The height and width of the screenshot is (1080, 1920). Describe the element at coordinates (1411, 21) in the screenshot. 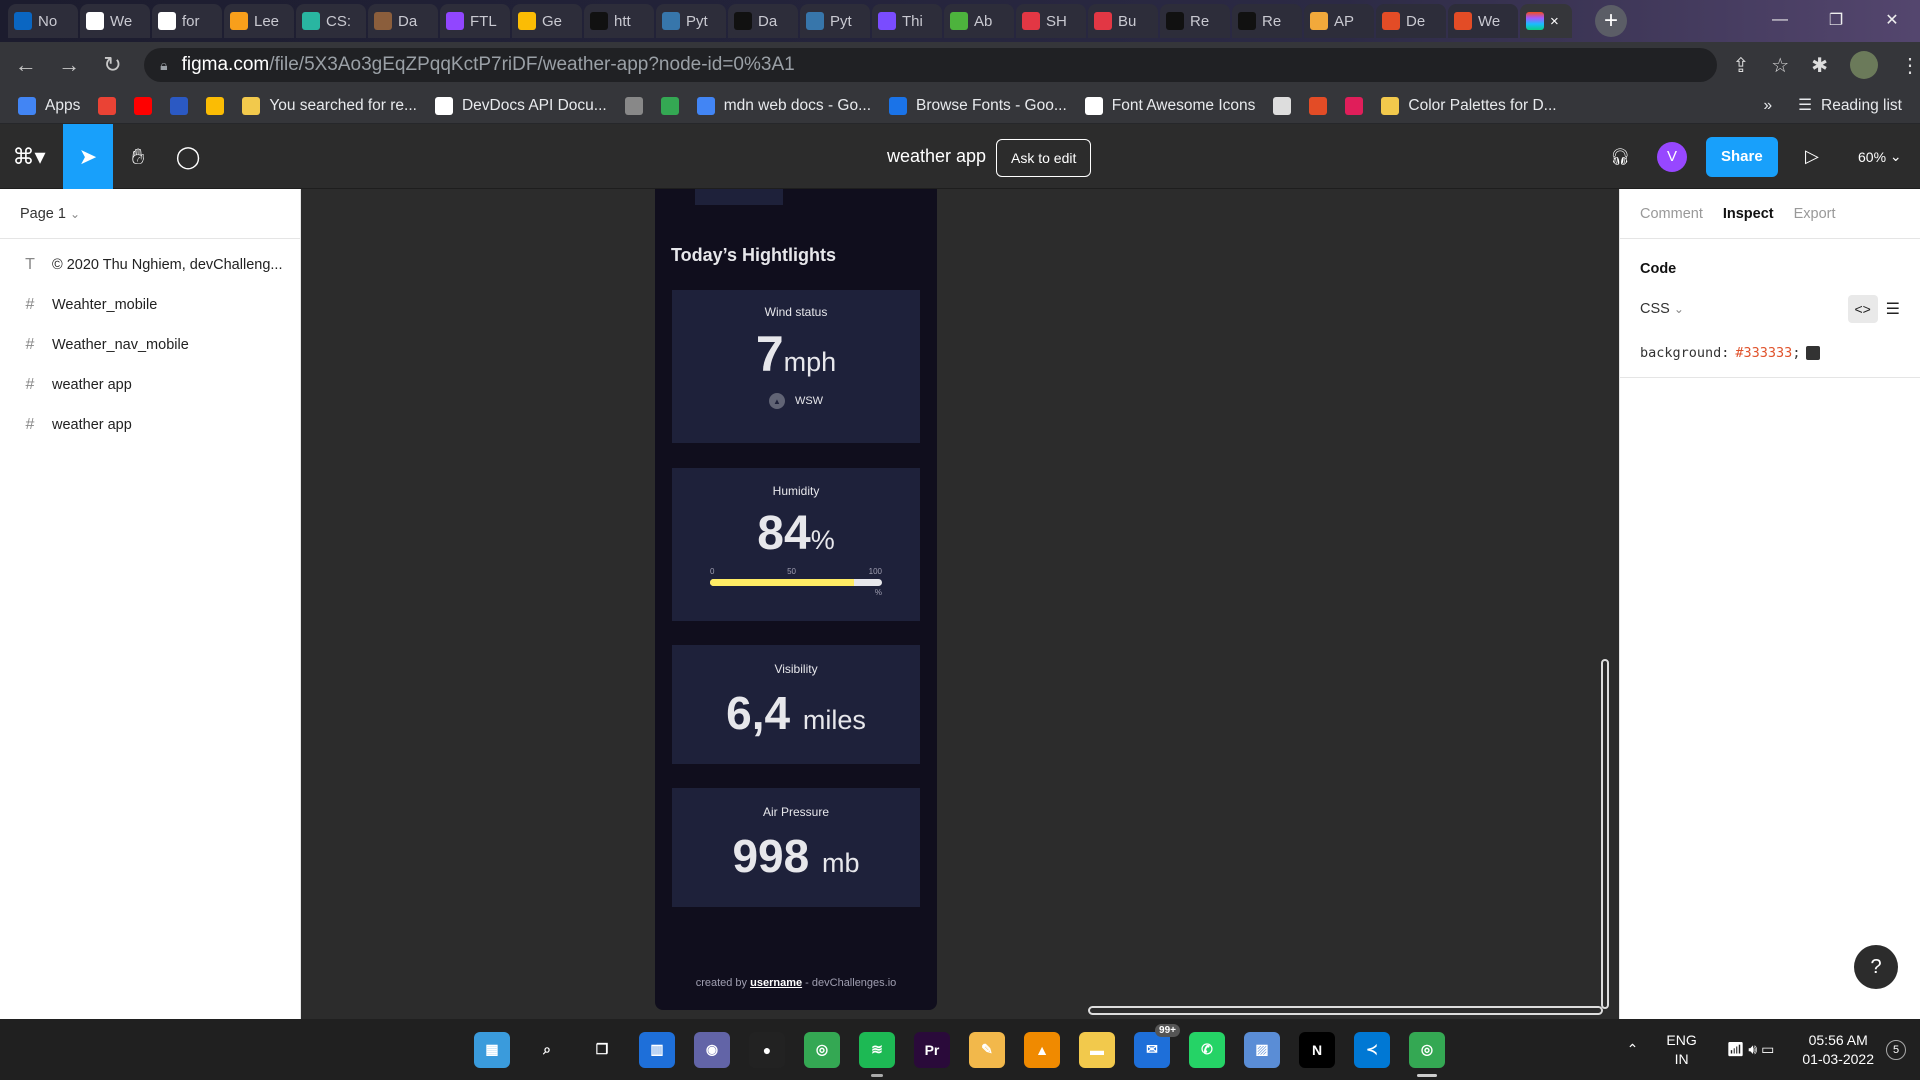

I see `browser-tab: De` at that location.